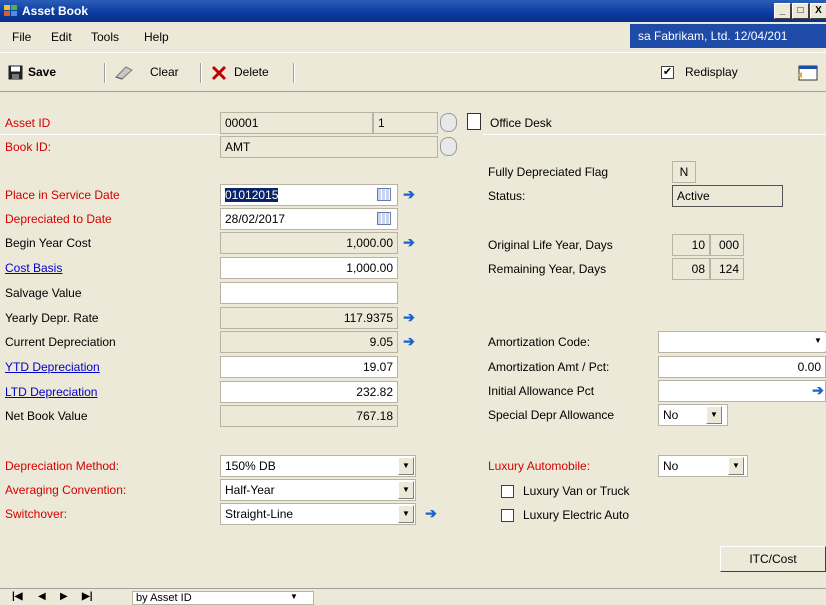  Describe the element at coordinates (60, 342) in the screenshot. I see `current-depreciation-label: Current Depreciation` at that location.